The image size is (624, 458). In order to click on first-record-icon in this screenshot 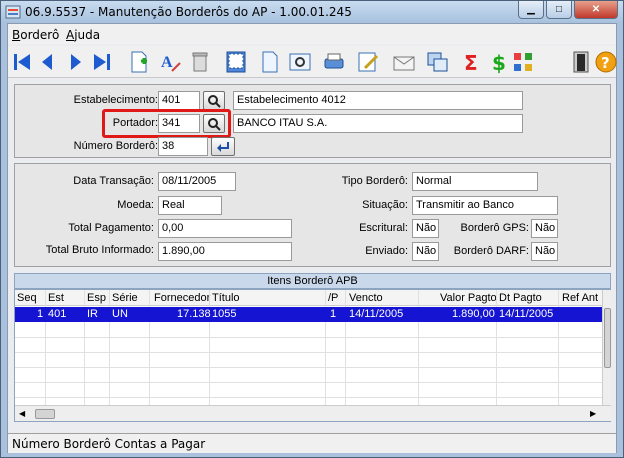, I will do `click(22, 62)`.